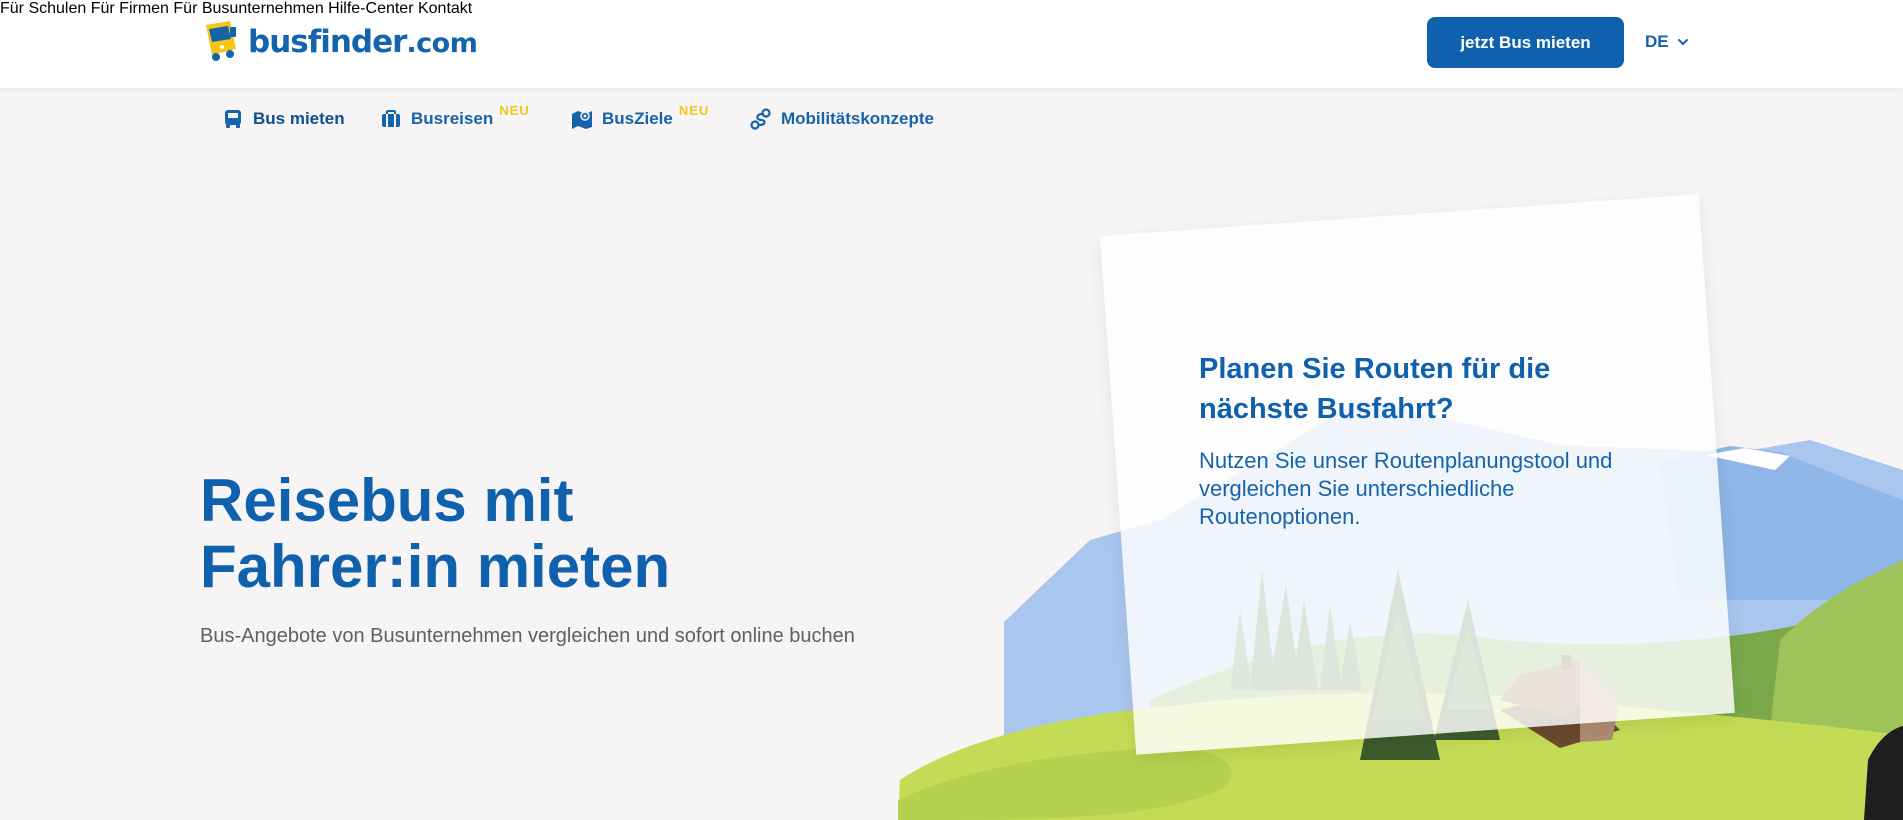 Image resolution: width=1903 pixels, height=820 pixels. I want to click on subnav-label: Busreisen, so click(452, 118).